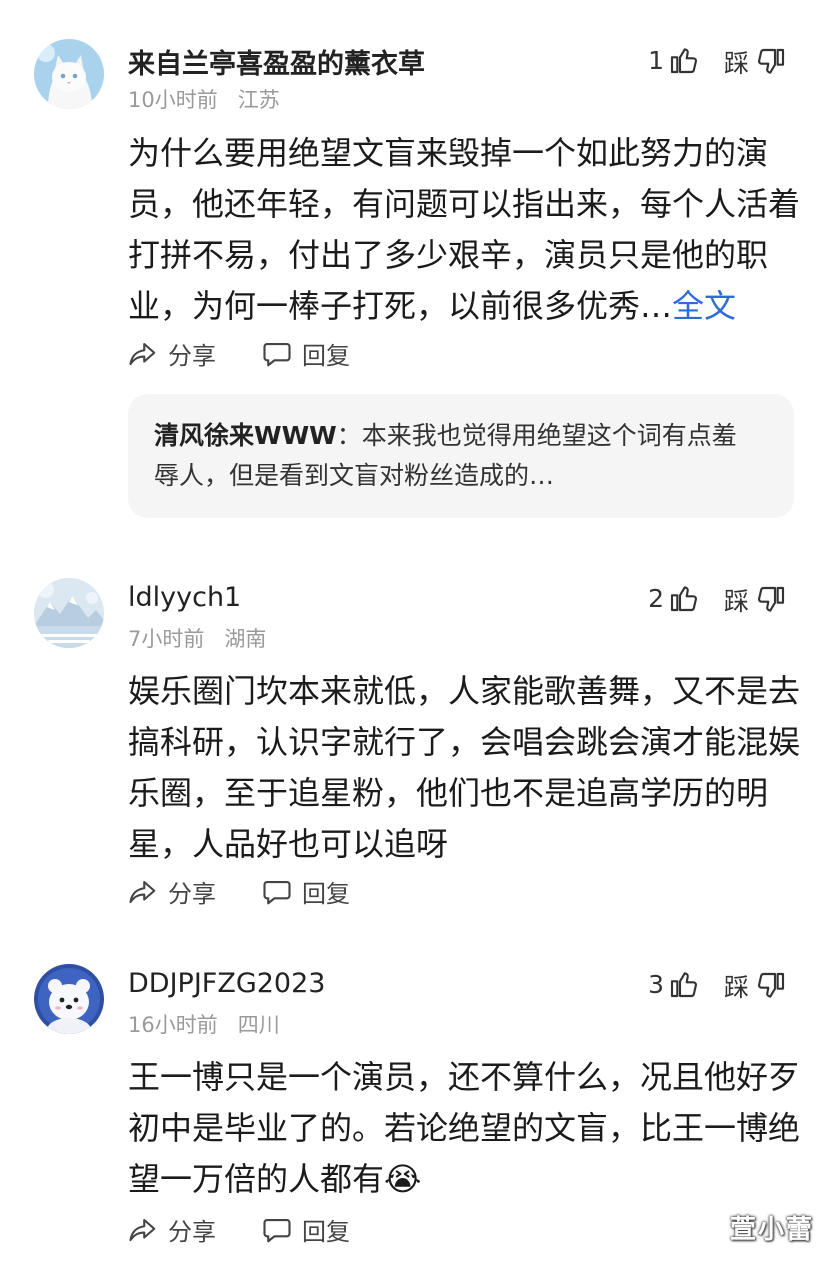  Describe the element at coordinates (656, 60) in the screenshot. I see `like-count: 1` at that location.